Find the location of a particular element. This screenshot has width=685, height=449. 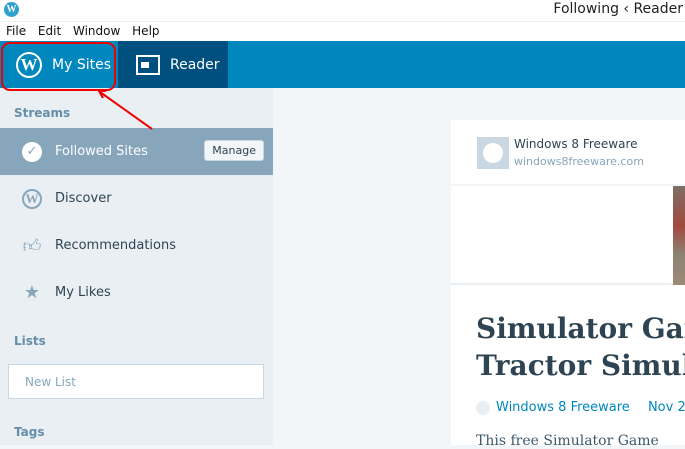

globe-icon is located at coordinates (493, 153).